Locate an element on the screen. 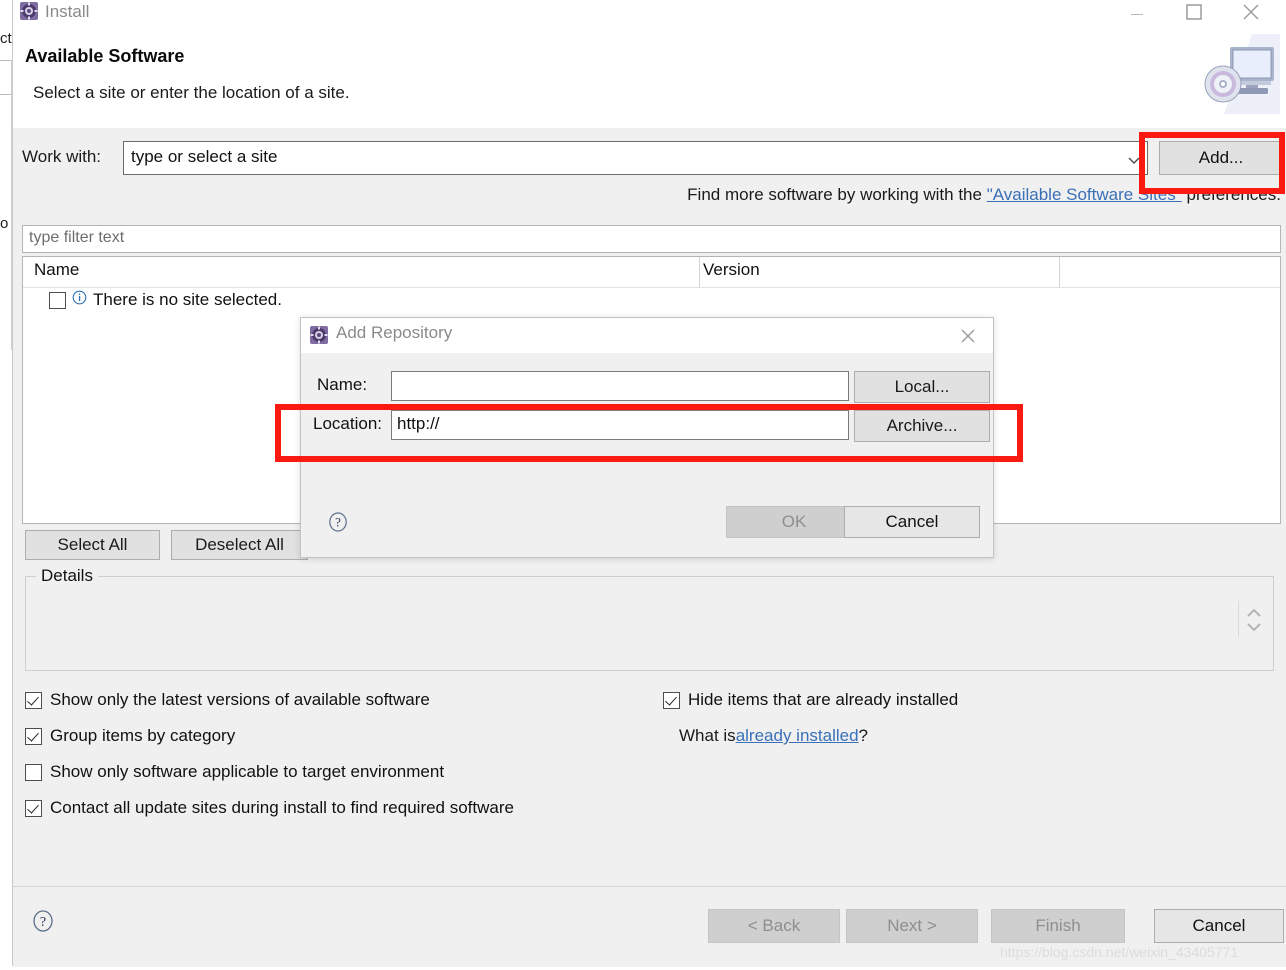 This screenshot has width=1286, height=970. option-label: Hide items that are already installed is located at coordinates (823, 699).